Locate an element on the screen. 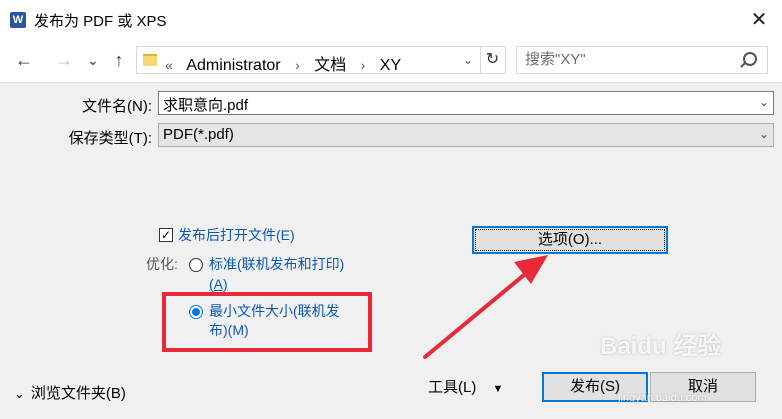 This screenshot has height=419, width=782. navigation-bar: ← → ⌄ ↑ « Administrator › 文档 › XY ⌄ ↻ is located at coordinates (391, 61).